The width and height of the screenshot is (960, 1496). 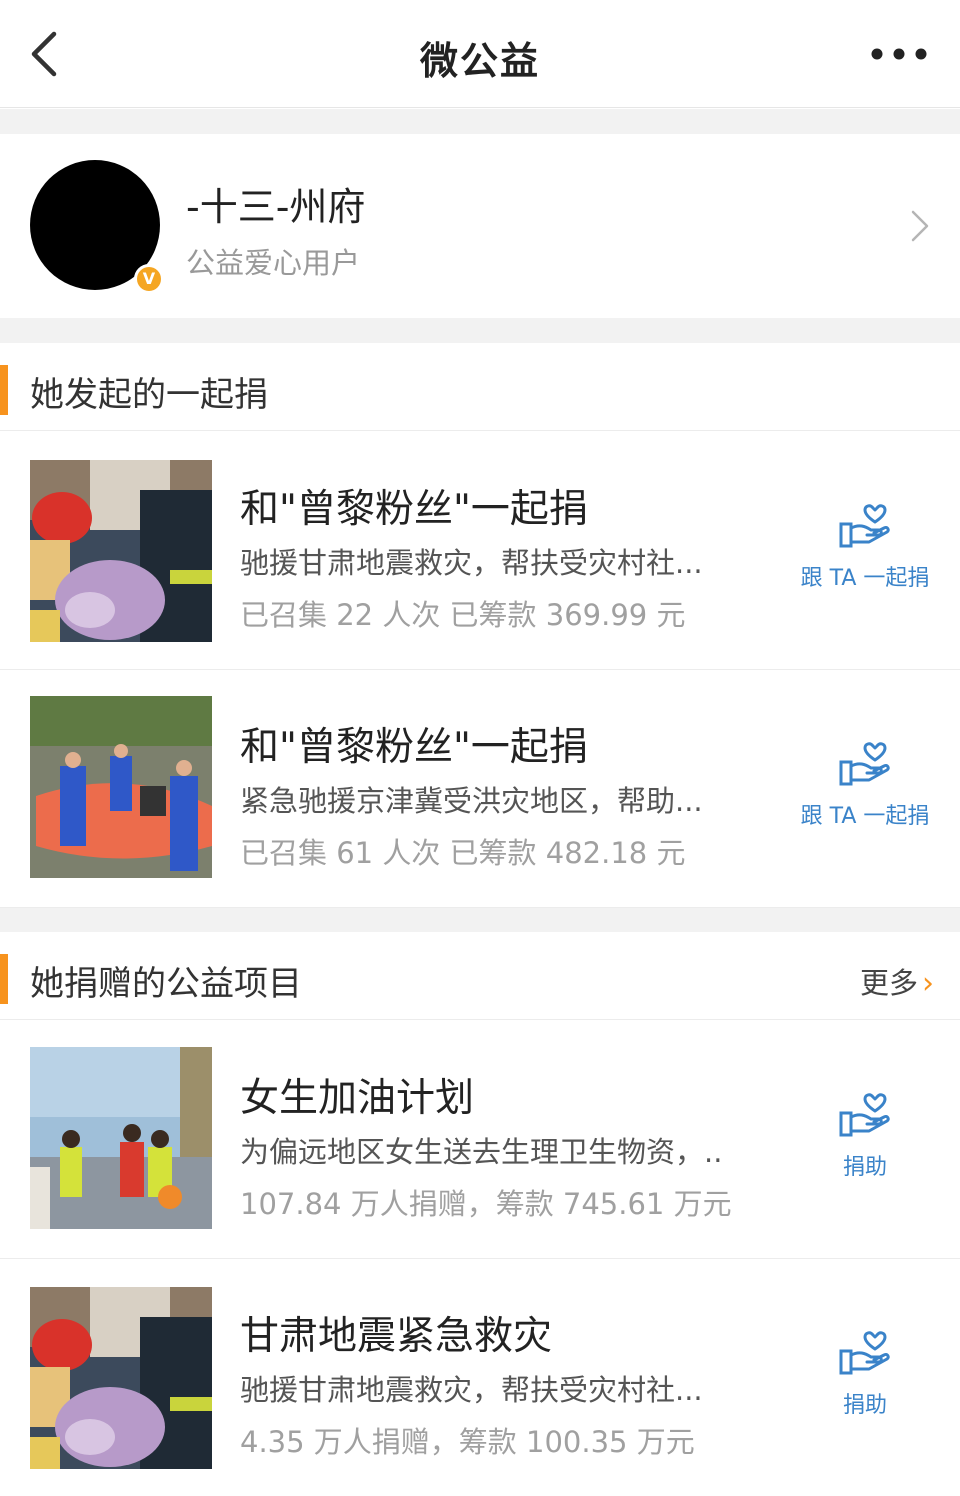 What do you see at coordinates (396, 1333) in the screenshot?
I see `project-title: 甘肃地震紧急救灾` at bounding box center [396, 1333].